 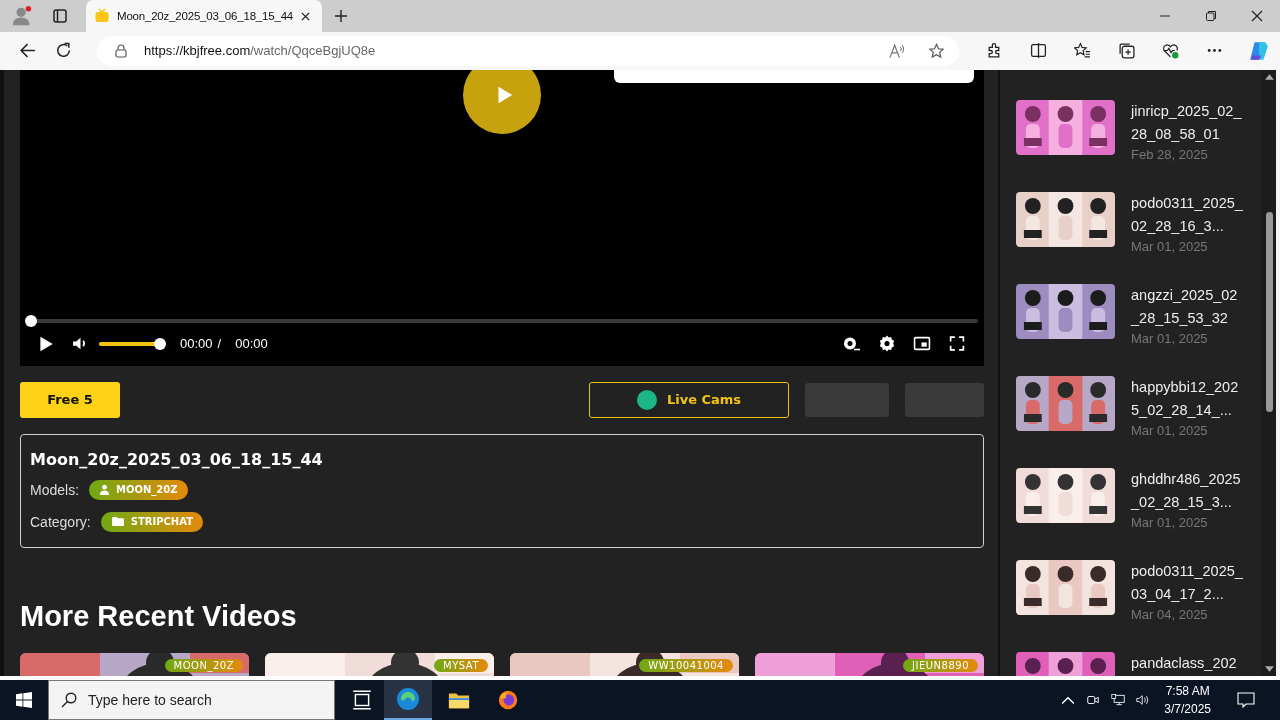 I want to click on profile-icon, so click(x=22, y=16).